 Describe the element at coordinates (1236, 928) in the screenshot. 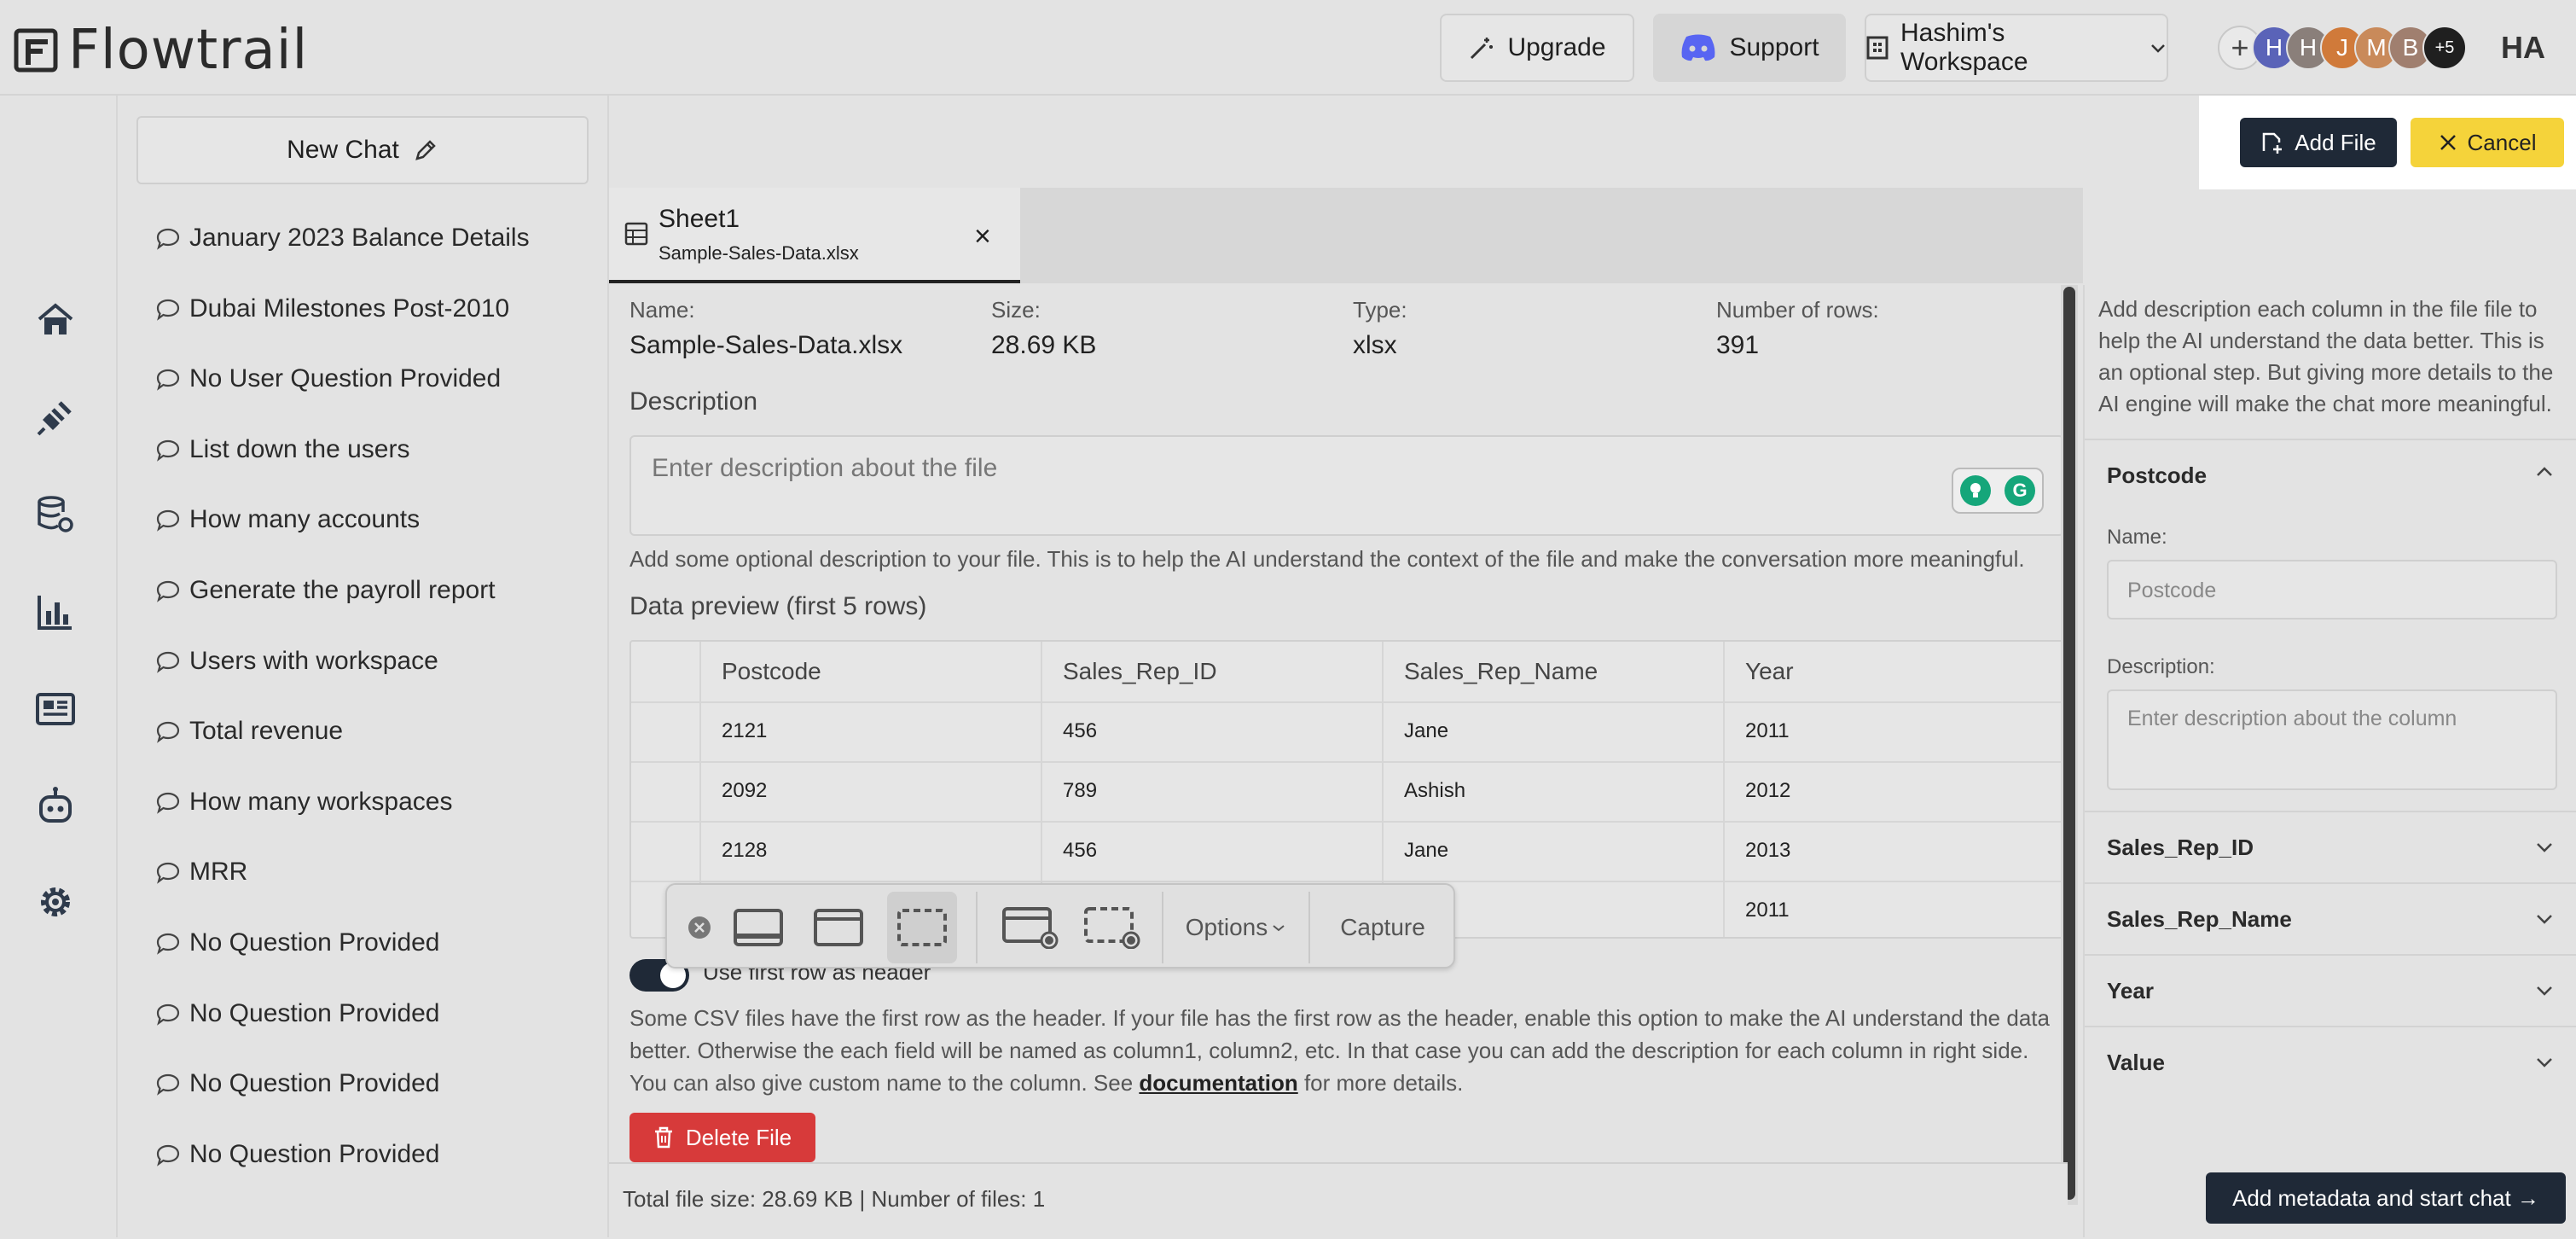

I see `options-dropdown: Options` at that location.